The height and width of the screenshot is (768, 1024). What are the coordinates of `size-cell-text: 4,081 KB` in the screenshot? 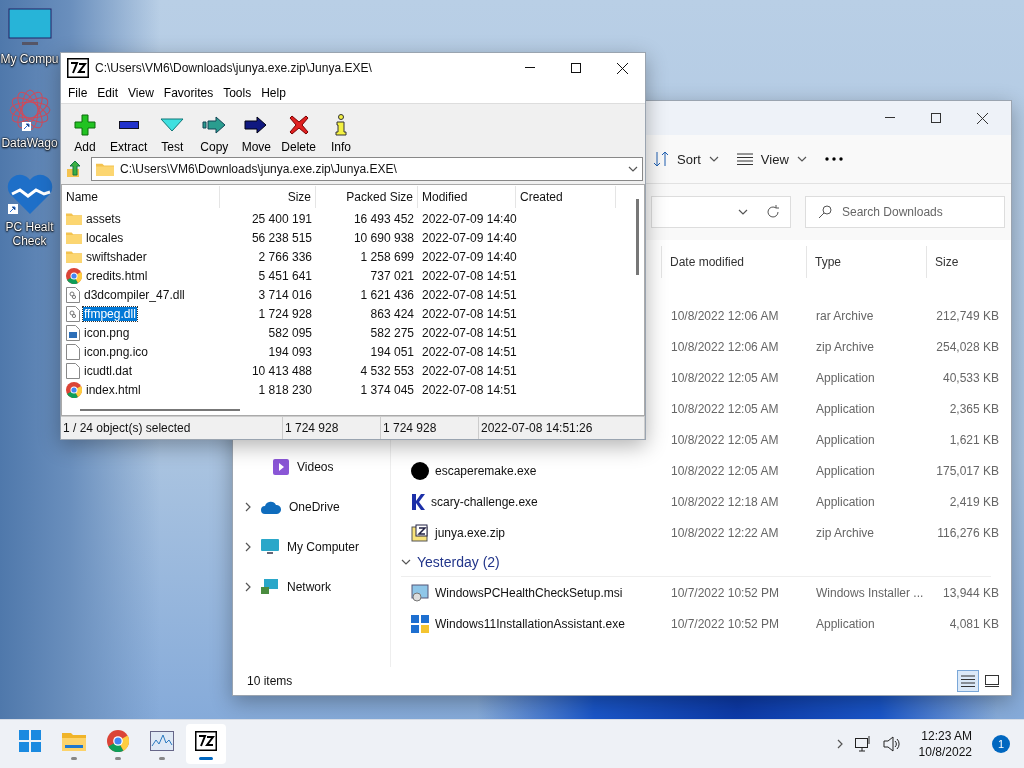 It's located at (974, 623).